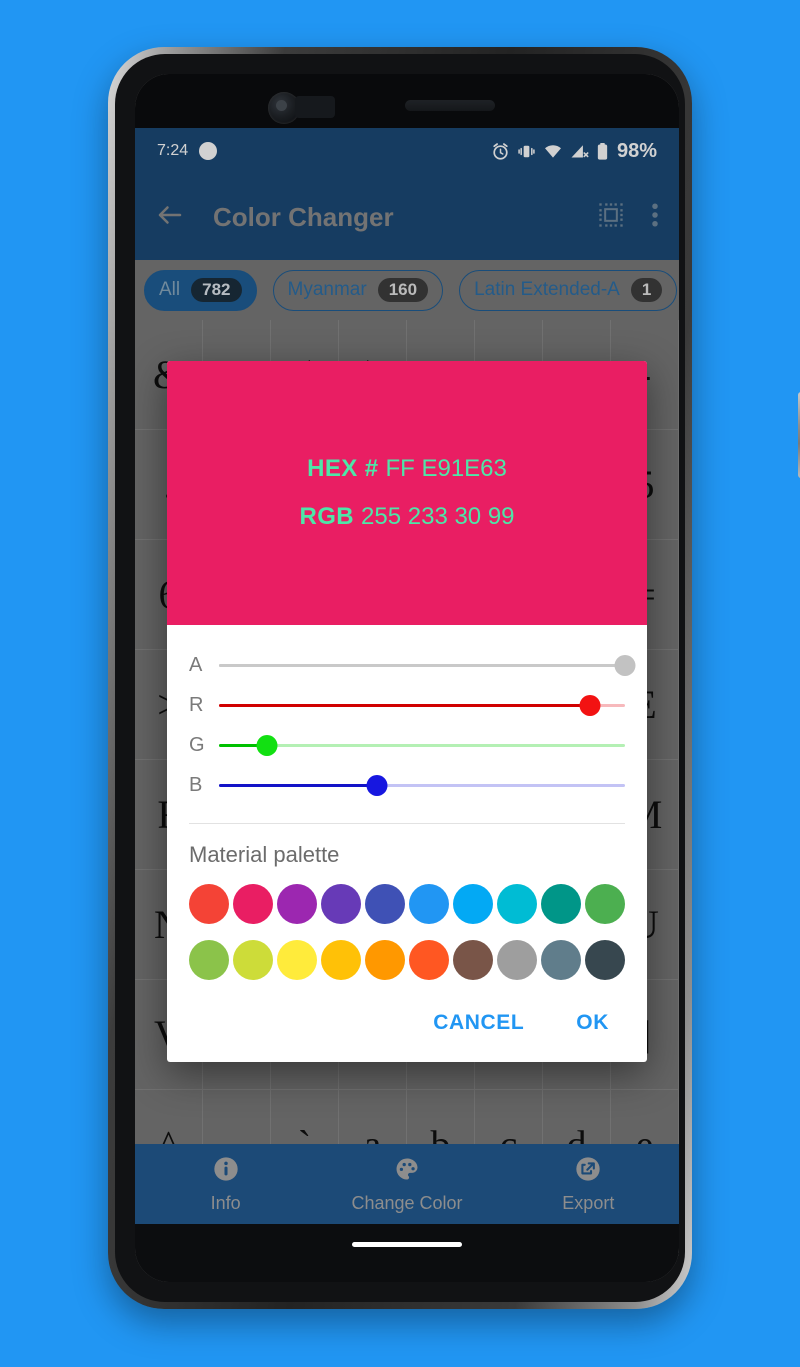 This screenshot has height=1367, width=800. What do you see at coordinates (196, 784) in the screenshot?
I see `slider-label-b: B` at bounding box center [196, 784].